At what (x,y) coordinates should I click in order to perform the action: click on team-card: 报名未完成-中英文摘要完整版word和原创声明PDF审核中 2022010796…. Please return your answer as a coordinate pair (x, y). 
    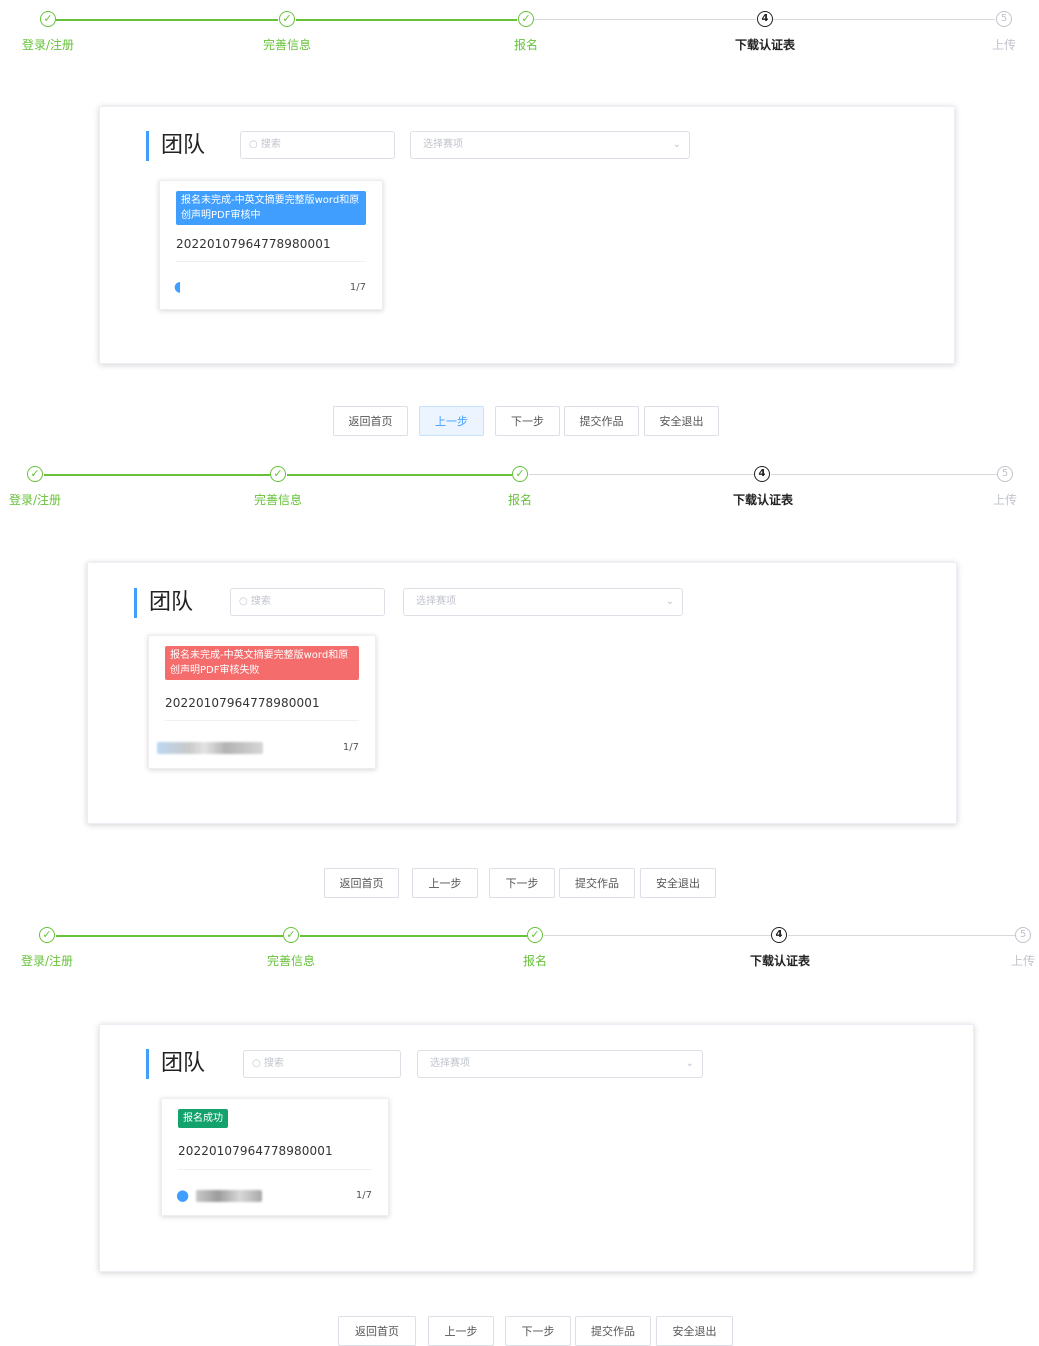
    Looking at the image, I should click on (271, 245).